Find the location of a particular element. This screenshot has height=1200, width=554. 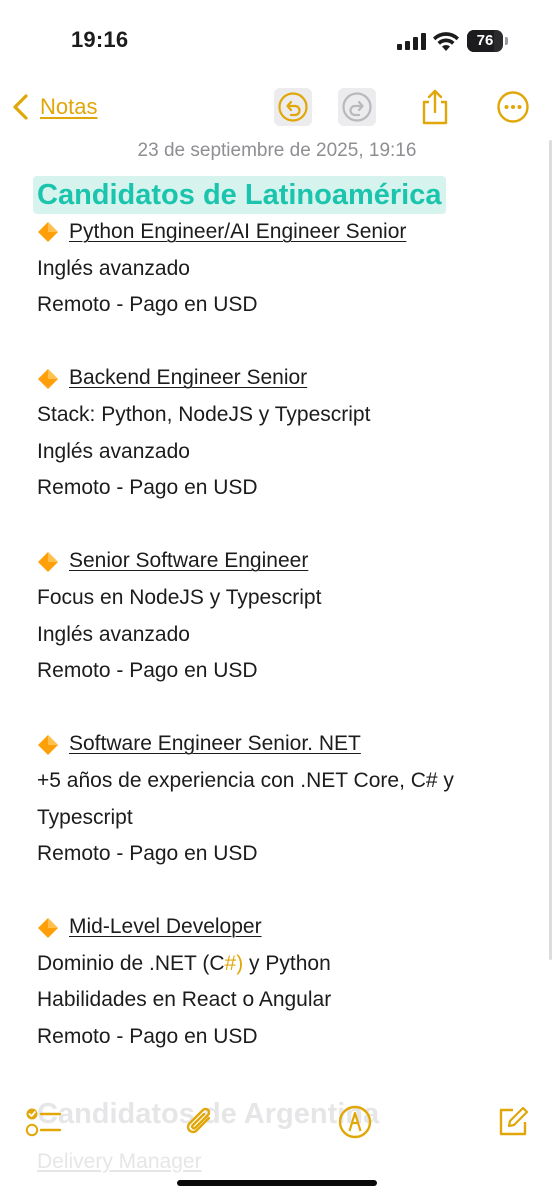

section-heading-text: Python Engineer/AI Engineer Senior is located at coordinates (238, 231).